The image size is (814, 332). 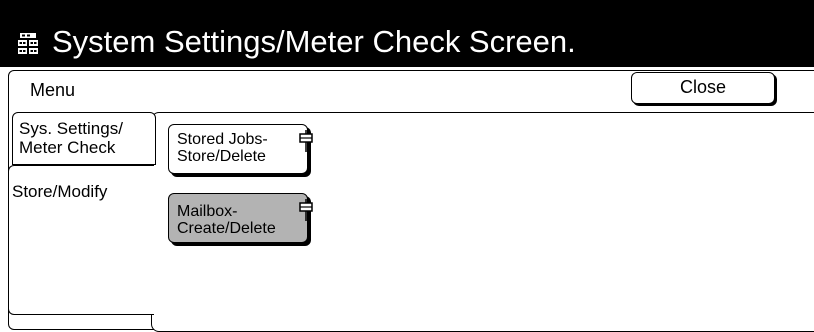 What do you see at coordinates (240, 218) in the screenshot?
I see `mailbox-create-delete-button: Mailbox- Create/Delete` at bounding box center [240, 218].